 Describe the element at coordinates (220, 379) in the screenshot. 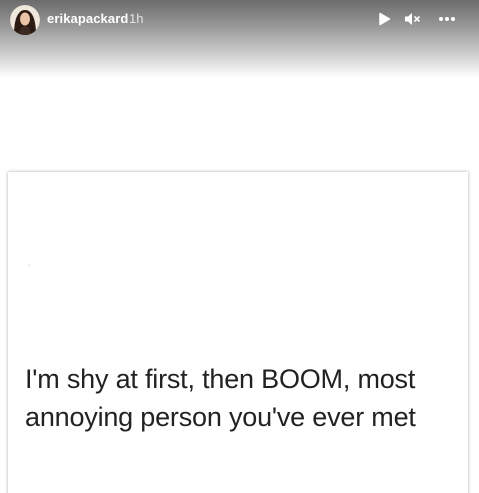

I see `quote-line-1: I'm shy at first, then BOOM, most` at that location.